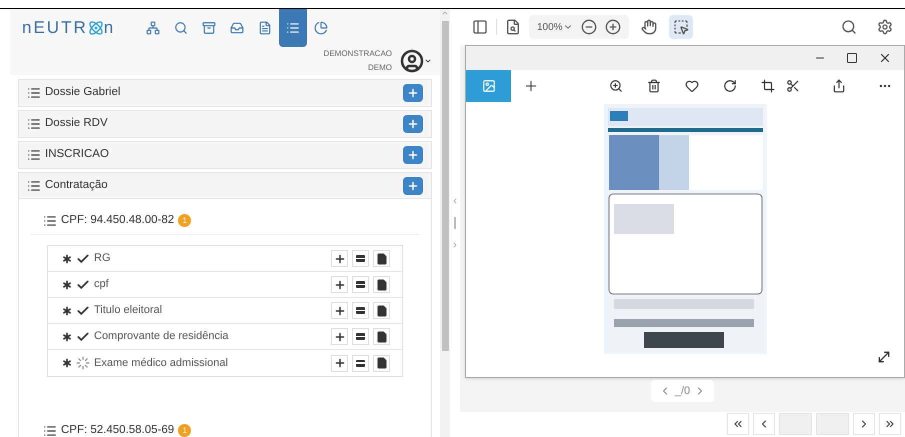 The width and height of the screenshot is (905, 437). I want to click on next-page-button, so click(864, 424).